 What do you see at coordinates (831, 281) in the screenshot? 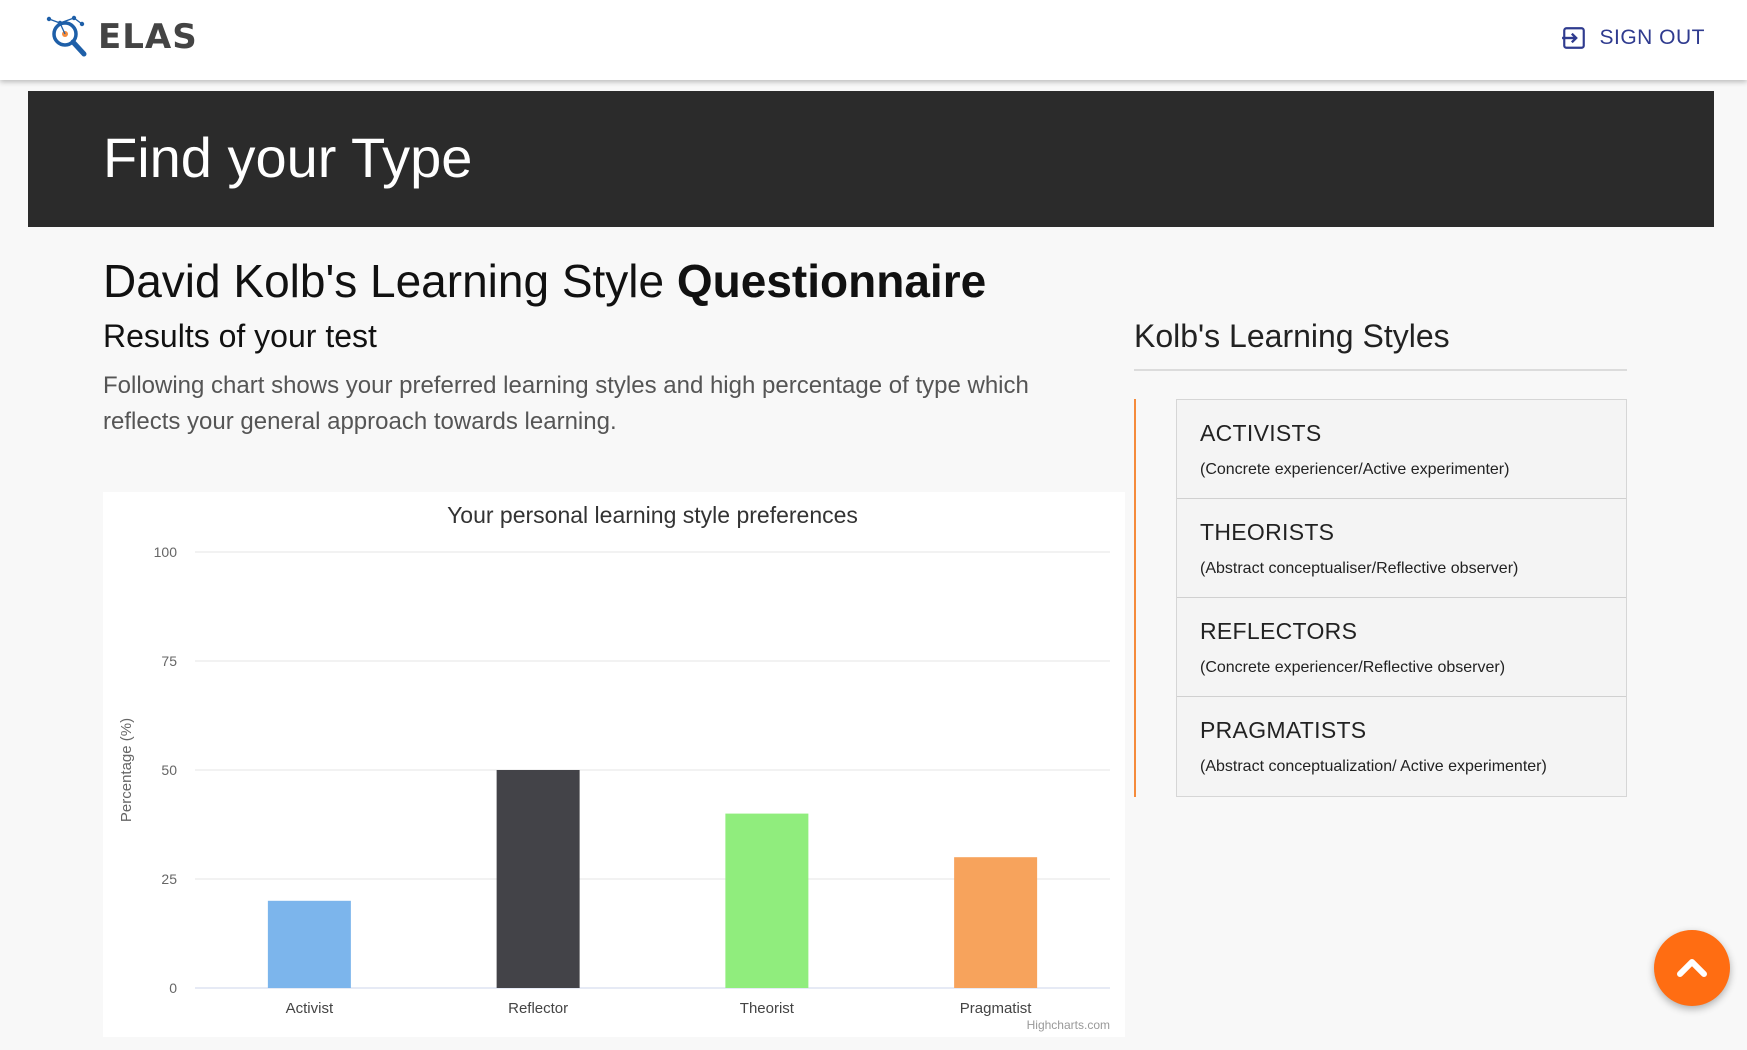
I see `page-title-bold: Questionnaire` at bounding box center [831, 281].